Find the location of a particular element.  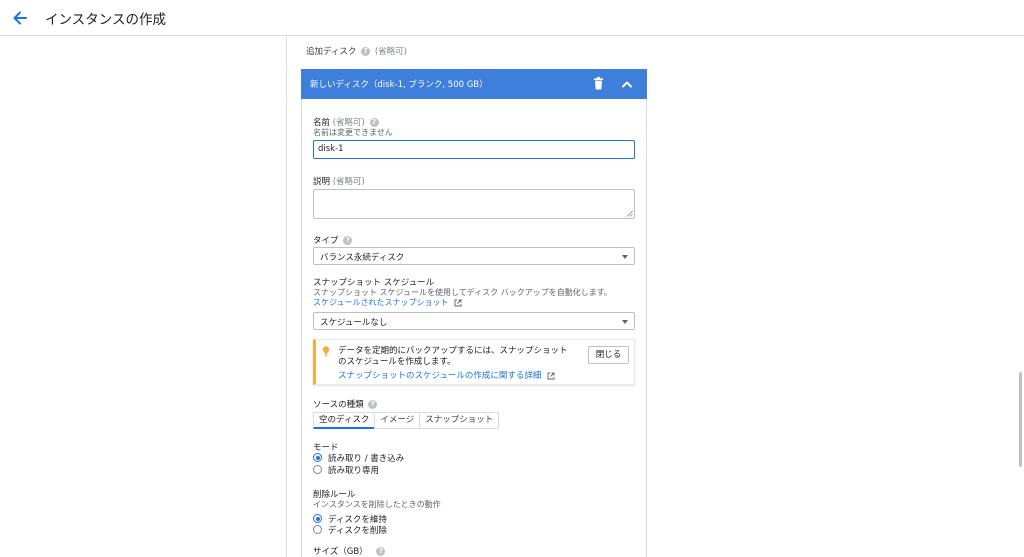

type-selected-value: バランス永続ディスク is located at coordinates (362, 258).